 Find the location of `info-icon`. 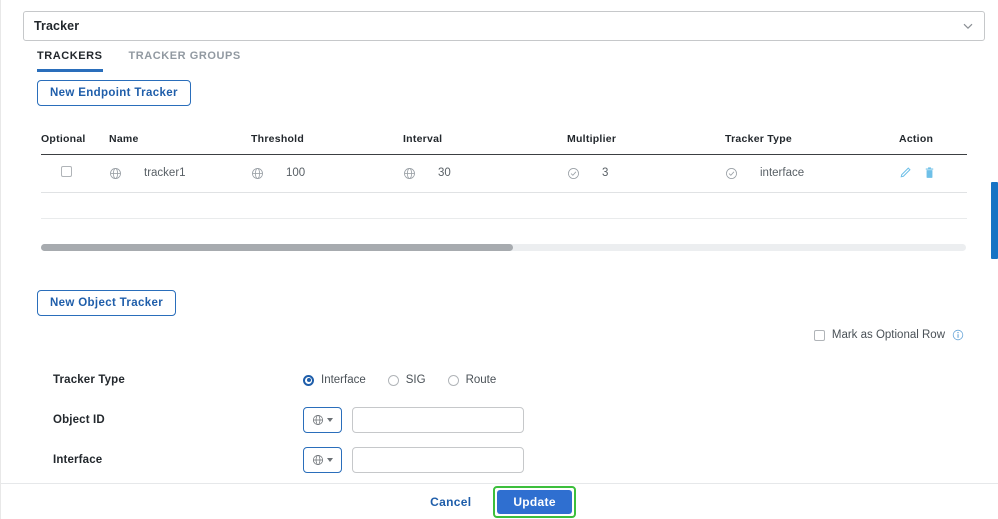

info-icon is located at coordinates (958, 335).